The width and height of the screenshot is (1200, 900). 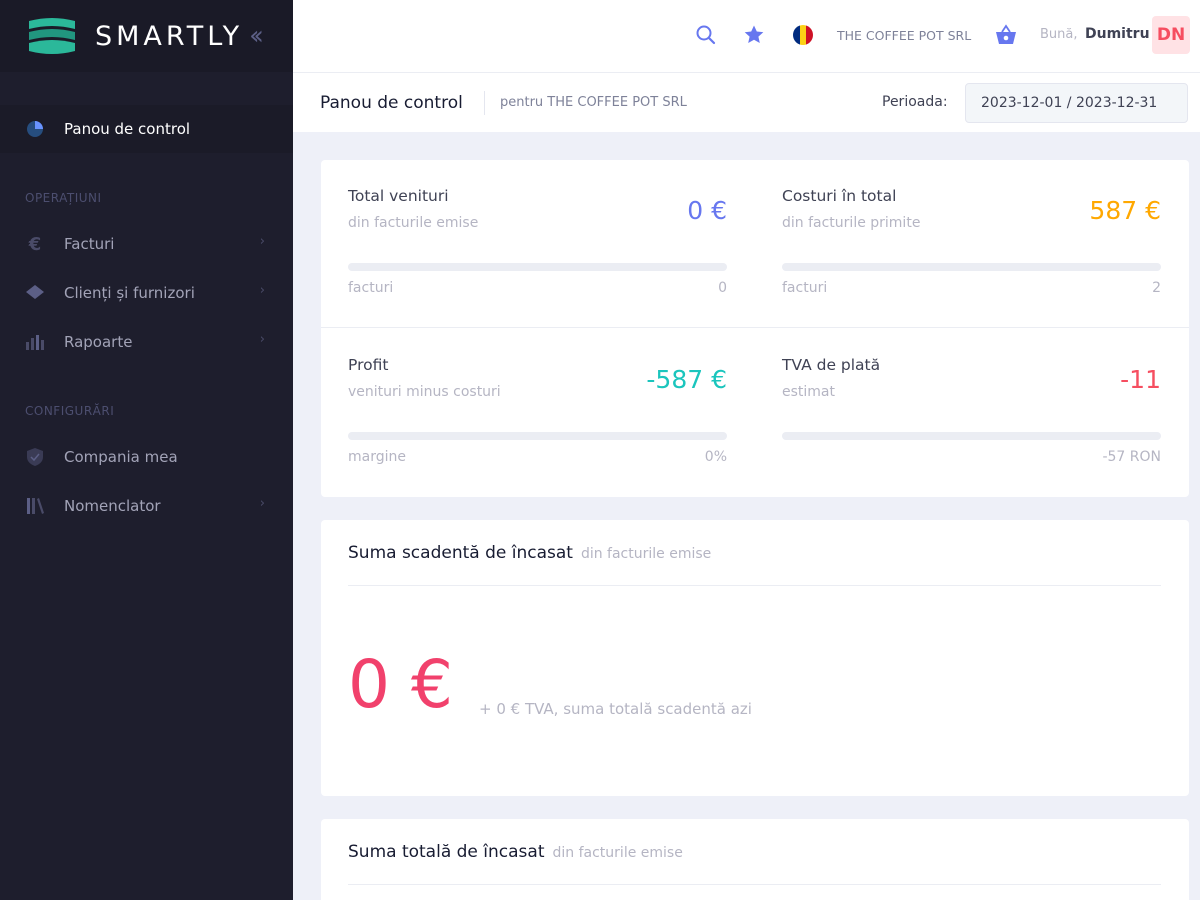 I want to click on stat-subtitle: din facturile primite, so click(x=851, y=223).